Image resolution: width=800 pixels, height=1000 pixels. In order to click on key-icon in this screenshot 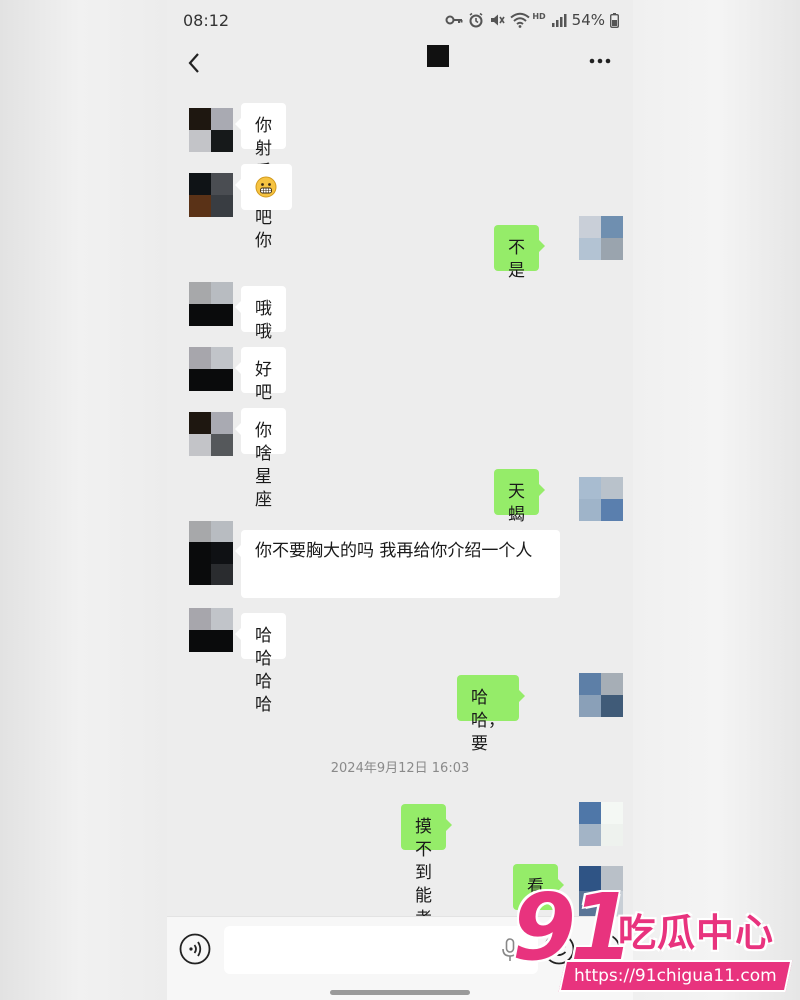, I will do `click(454, 20)`.